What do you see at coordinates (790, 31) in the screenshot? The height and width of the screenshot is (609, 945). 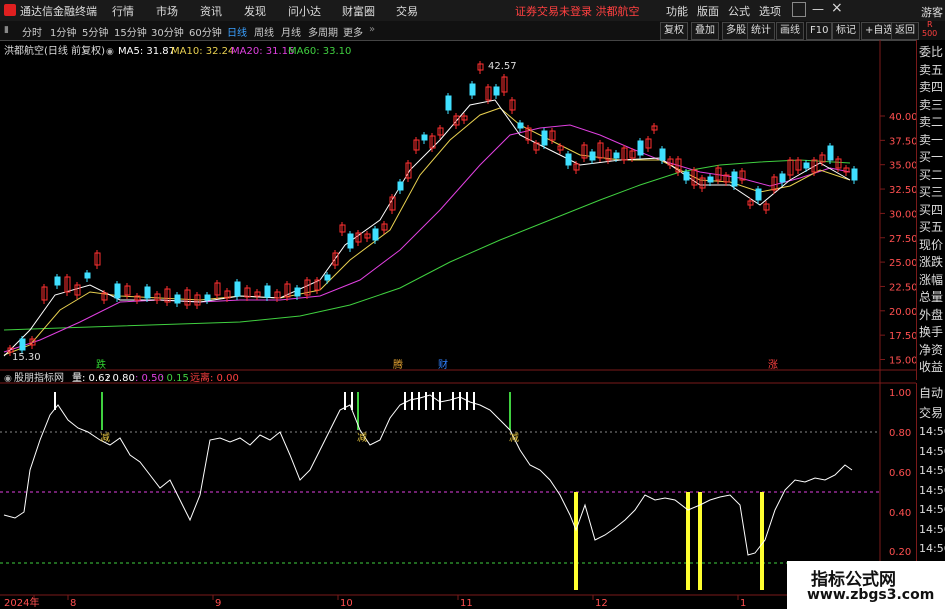 I see `huaxian-button: 画线` at bounding box center [790, 31].